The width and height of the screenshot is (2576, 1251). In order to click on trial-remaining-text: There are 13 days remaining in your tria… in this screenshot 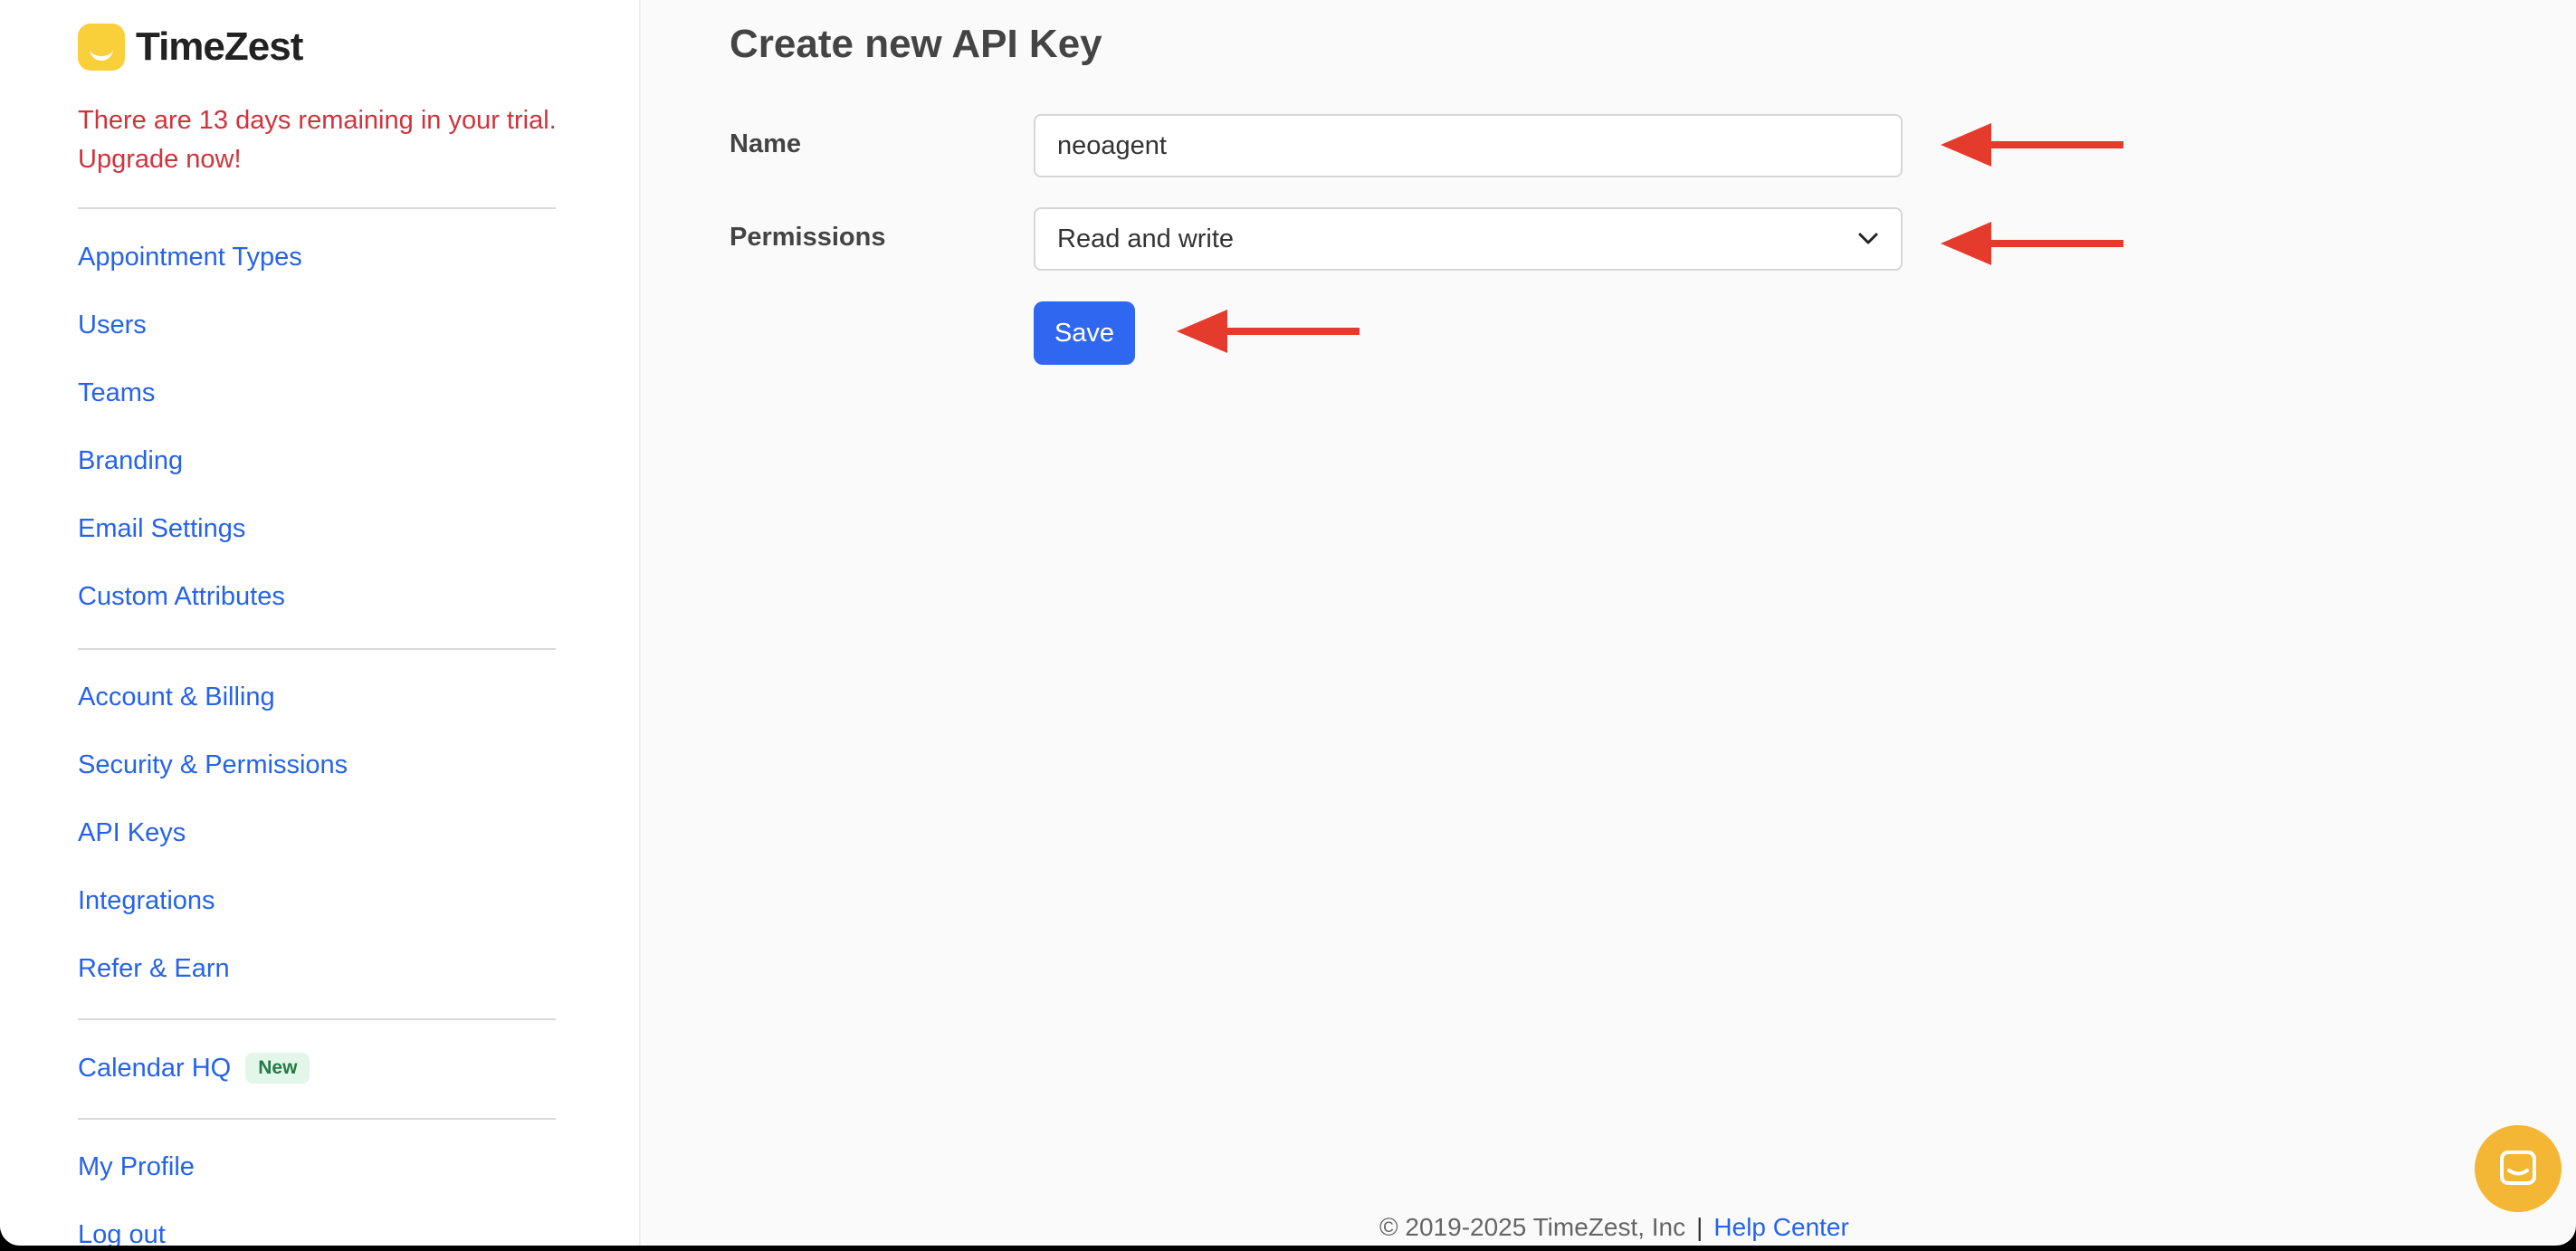, I will do `click(318, 120)`.